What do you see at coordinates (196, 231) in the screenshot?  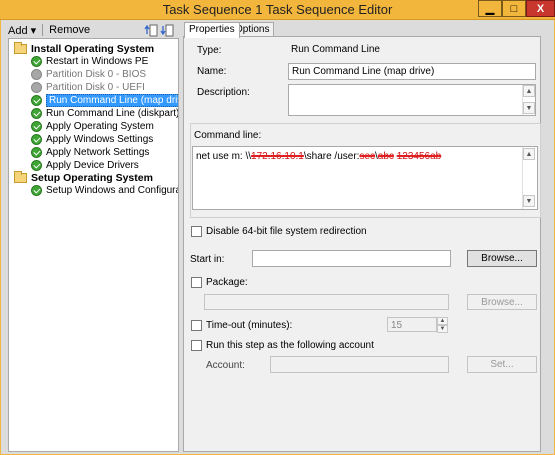 I see `disable-64bit-checkbox` at bounding box center [196, 231].